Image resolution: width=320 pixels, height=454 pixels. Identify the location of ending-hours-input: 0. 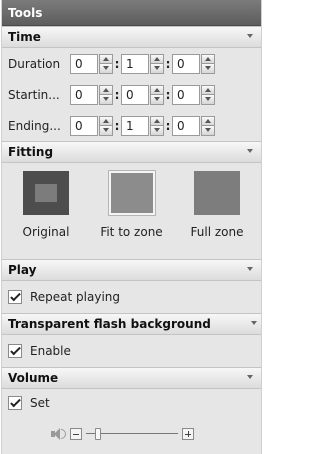
(84, 125).